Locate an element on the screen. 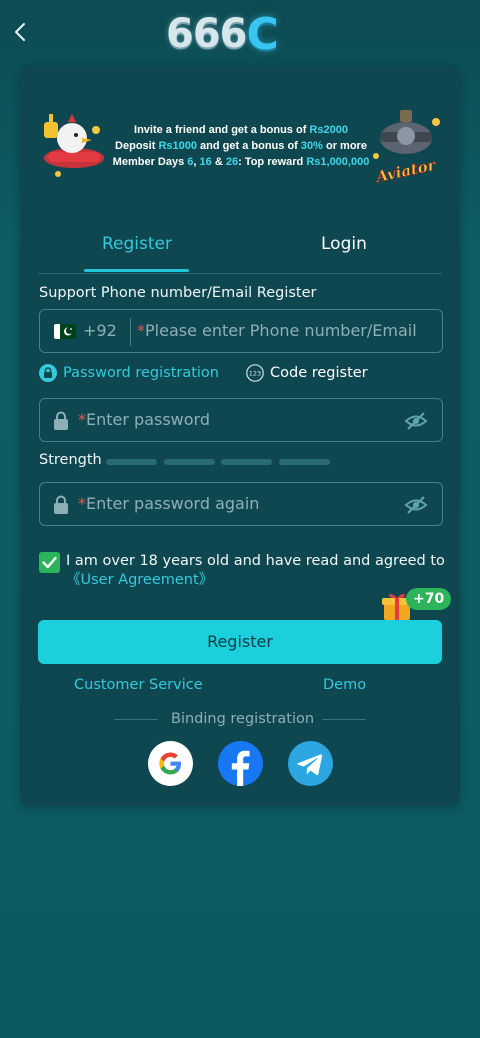  aviator-game-icon: Aviator is located at coordinates (406, 146).